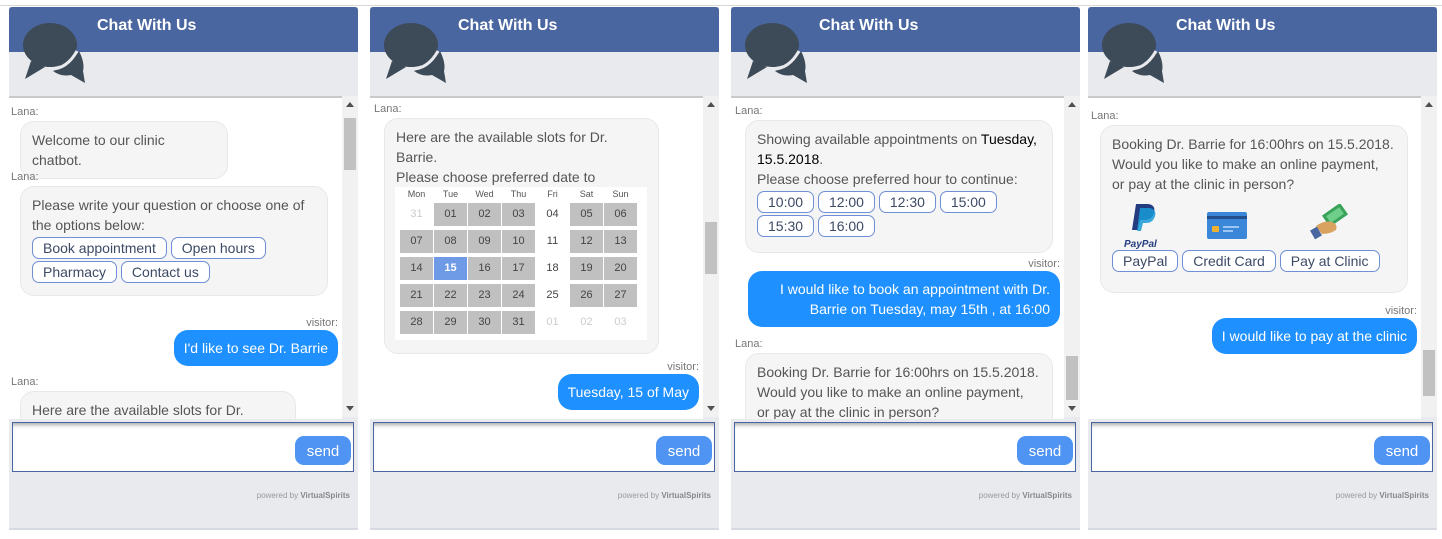 The width and height of the screenshot is (1442, 539). Describe the element at coordinates (552, 241) in the screenshot. I see `calendar-day: 11` at that location.